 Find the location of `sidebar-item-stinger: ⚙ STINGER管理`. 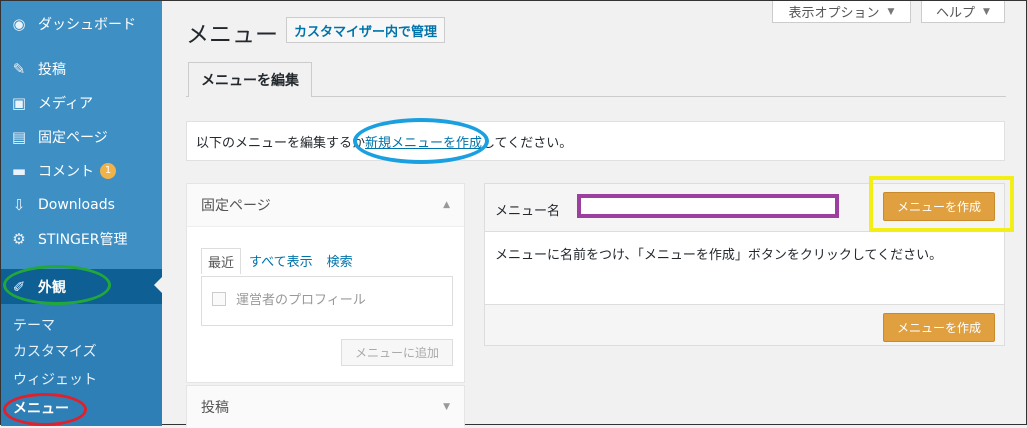

sidebar-item-stinger: ⚙ STINGER管理 is located at coordinates (81, 239).